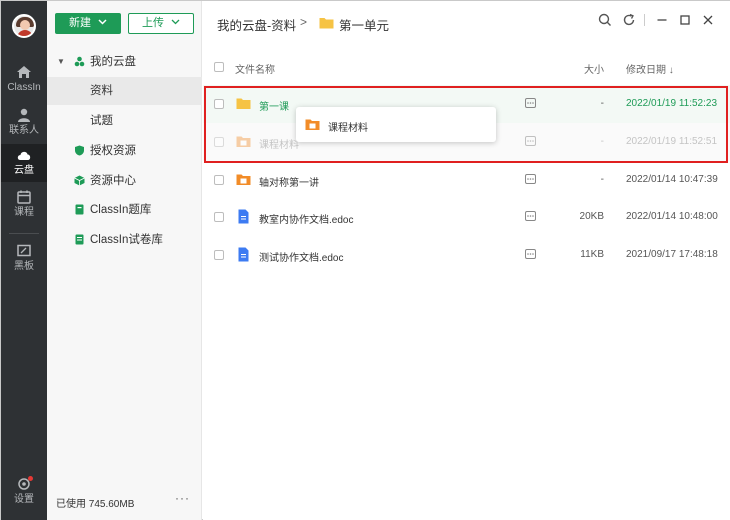 The width and height of the screenshot is (730, 520). I want to click on file-name: 教室内协作文档.edoc, so click(306, 220).